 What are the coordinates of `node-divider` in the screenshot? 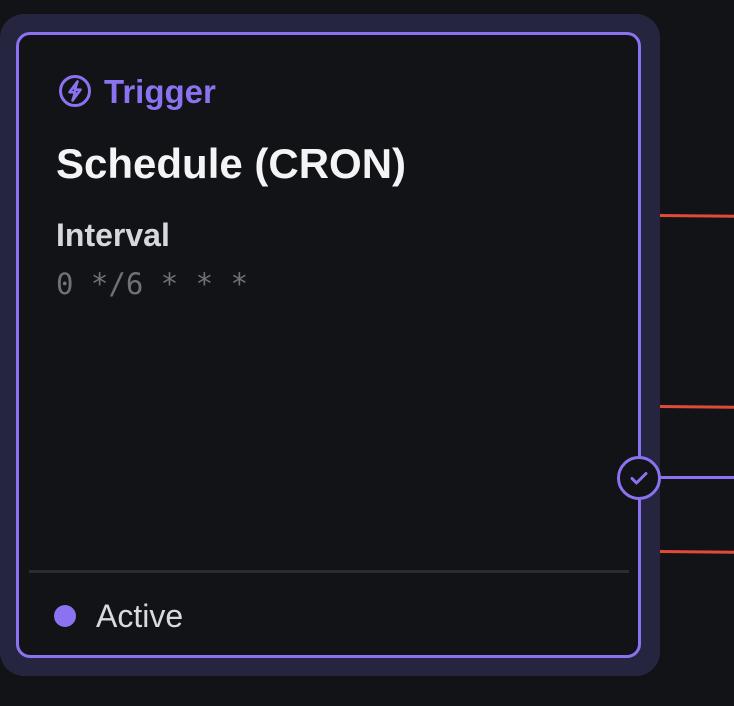 It's located at (329, 571).